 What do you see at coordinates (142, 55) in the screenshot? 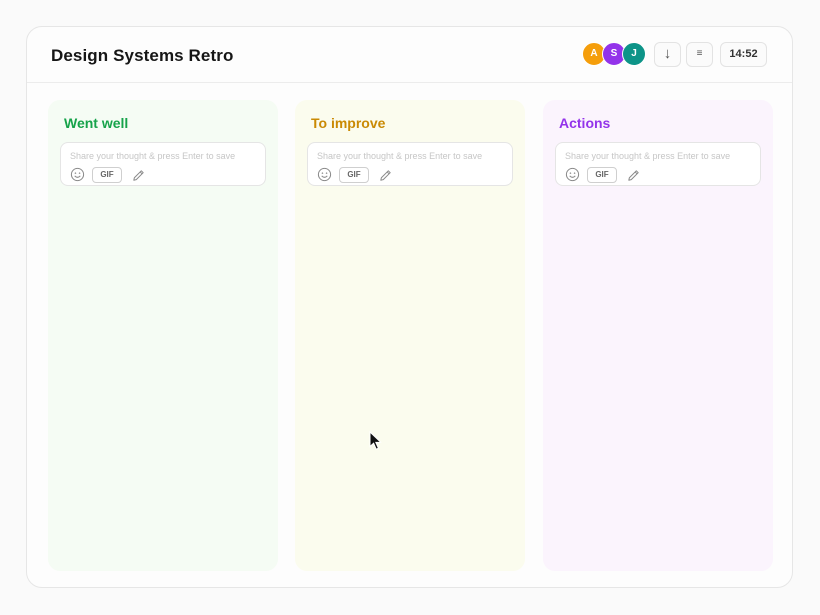
I see `board-title: Design Systems Retro` at bounding box center [142, 55].